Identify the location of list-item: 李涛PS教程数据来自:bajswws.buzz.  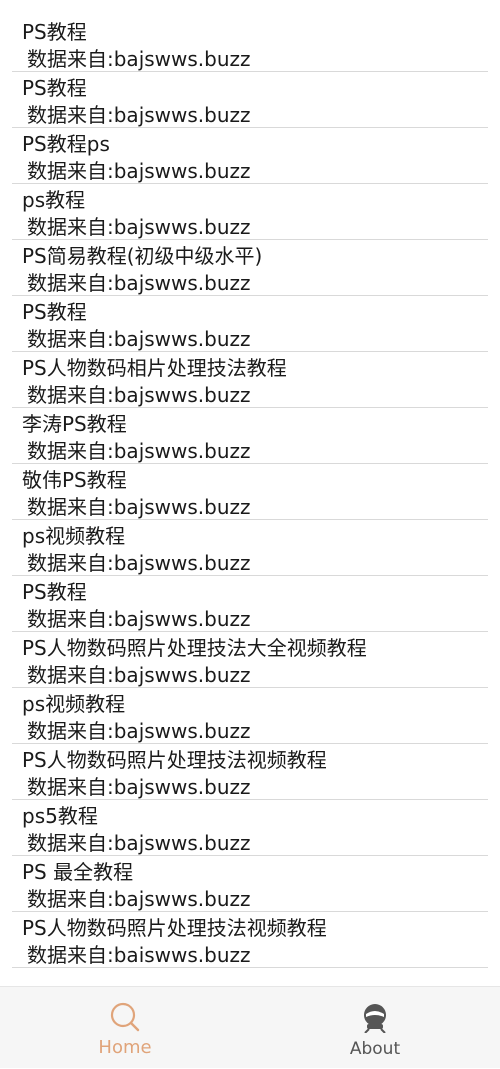
(250, 436).